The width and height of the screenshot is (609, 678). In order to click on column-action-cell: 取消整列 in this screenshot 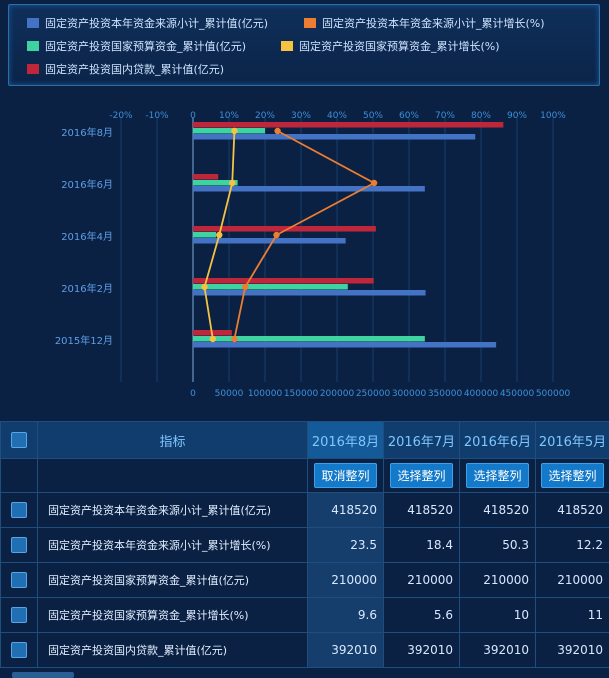, I will do `click(345, 475)`.